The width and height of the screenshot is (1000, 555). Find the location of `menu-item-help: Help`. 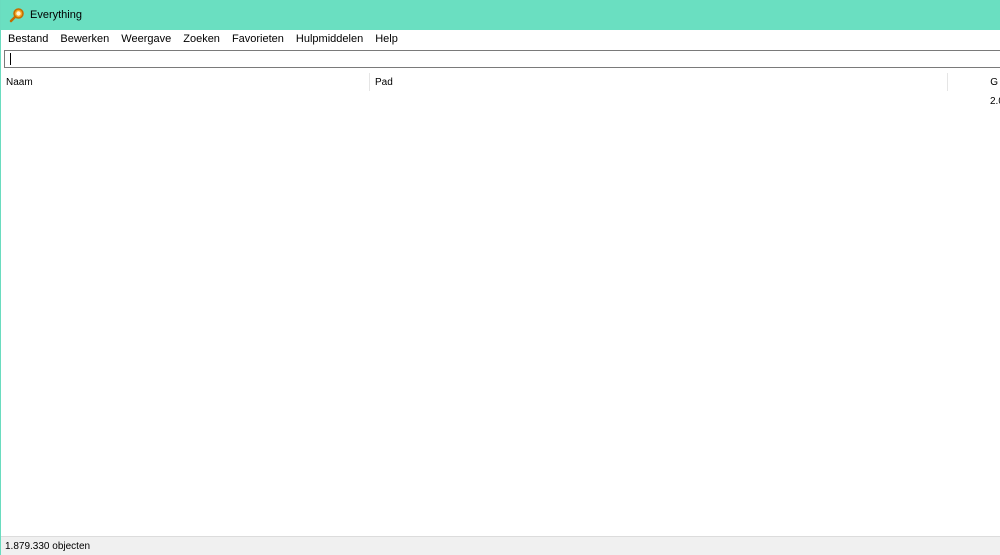

menu-item-help: Help is located at coordinates (386, 39).